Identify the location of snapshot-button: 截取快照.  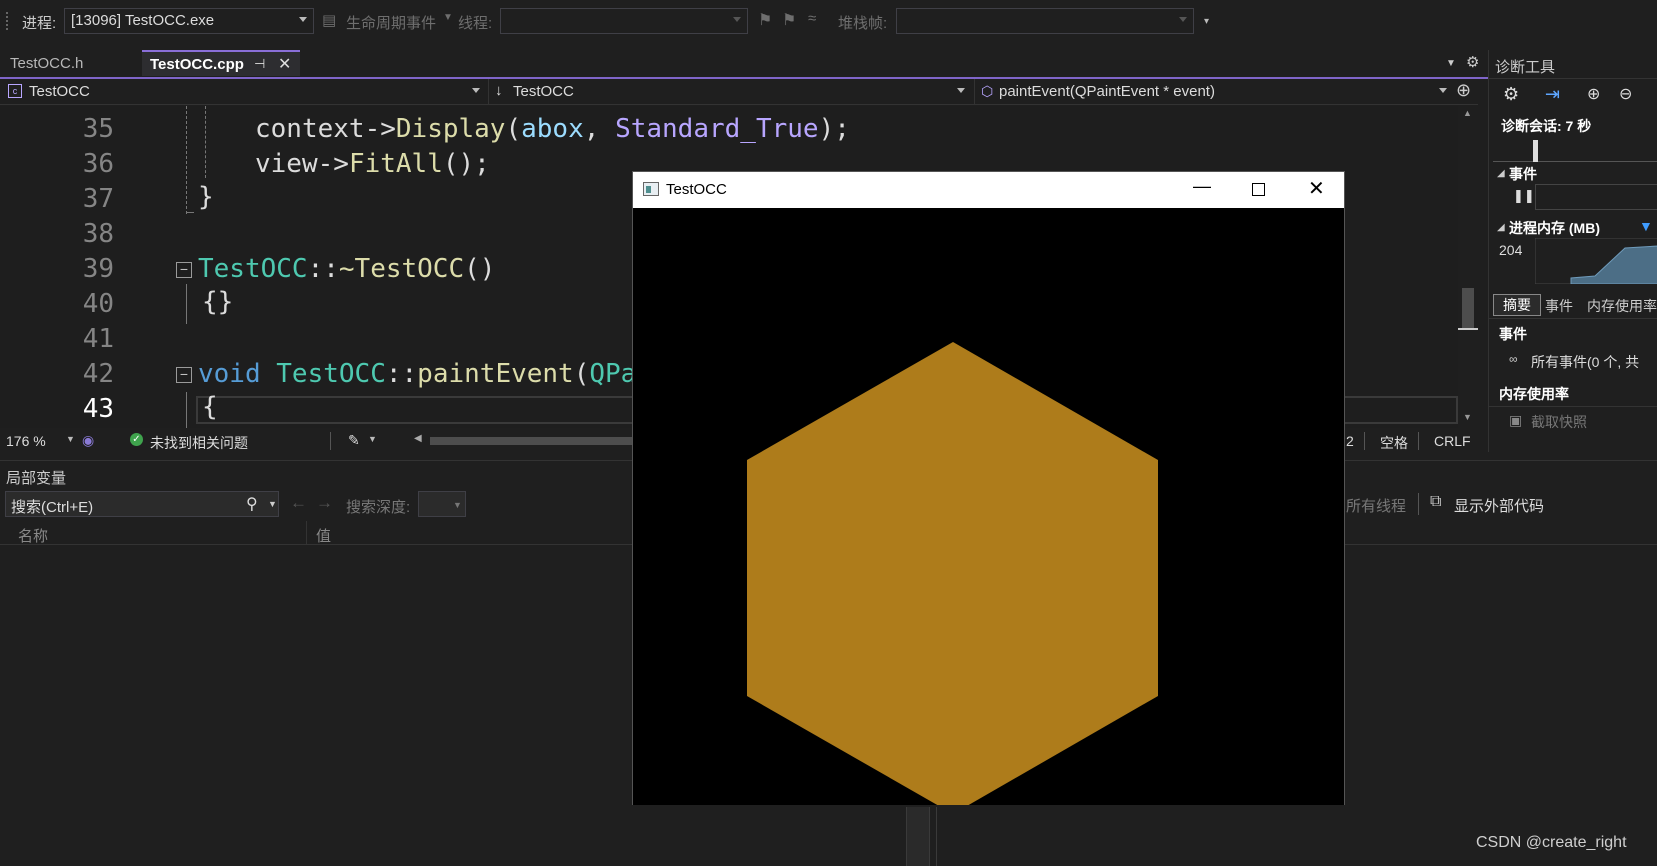
(1559, 422).